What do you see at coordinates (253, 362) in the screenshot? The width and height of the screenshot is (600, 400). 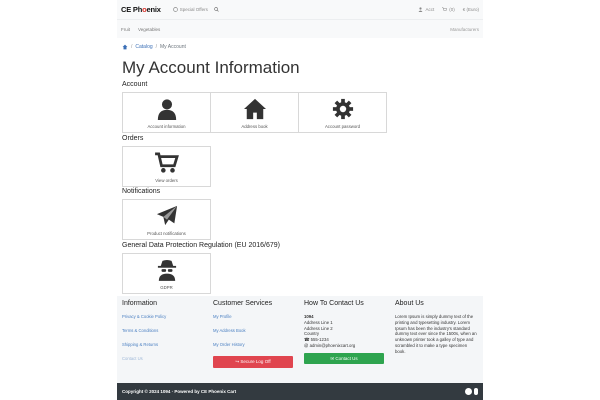 I see `secure-log-off-button: ↪ Secure Log Off` at bounding box center [253, 362].